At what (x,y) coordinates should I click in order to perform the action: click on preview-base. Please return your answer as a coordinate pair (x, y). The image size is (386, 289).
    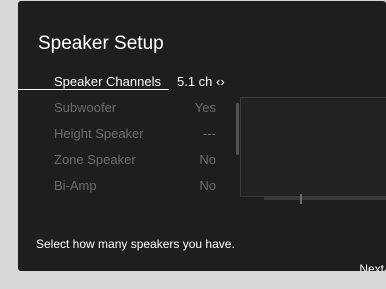
    Looking at the image, I should click on (325, 198).